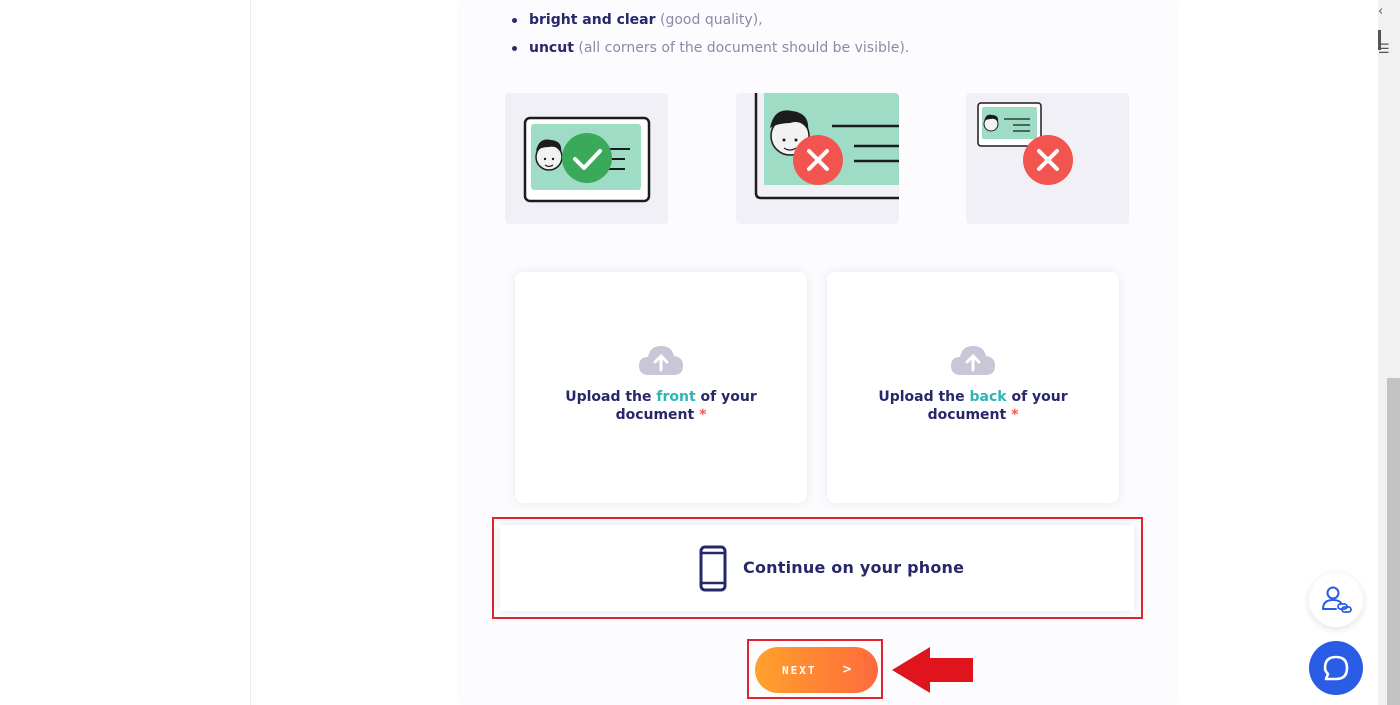 The image size is (1400, 705). I want to click on upload-back-label: Upload the back of your document *, so click(973, 406).